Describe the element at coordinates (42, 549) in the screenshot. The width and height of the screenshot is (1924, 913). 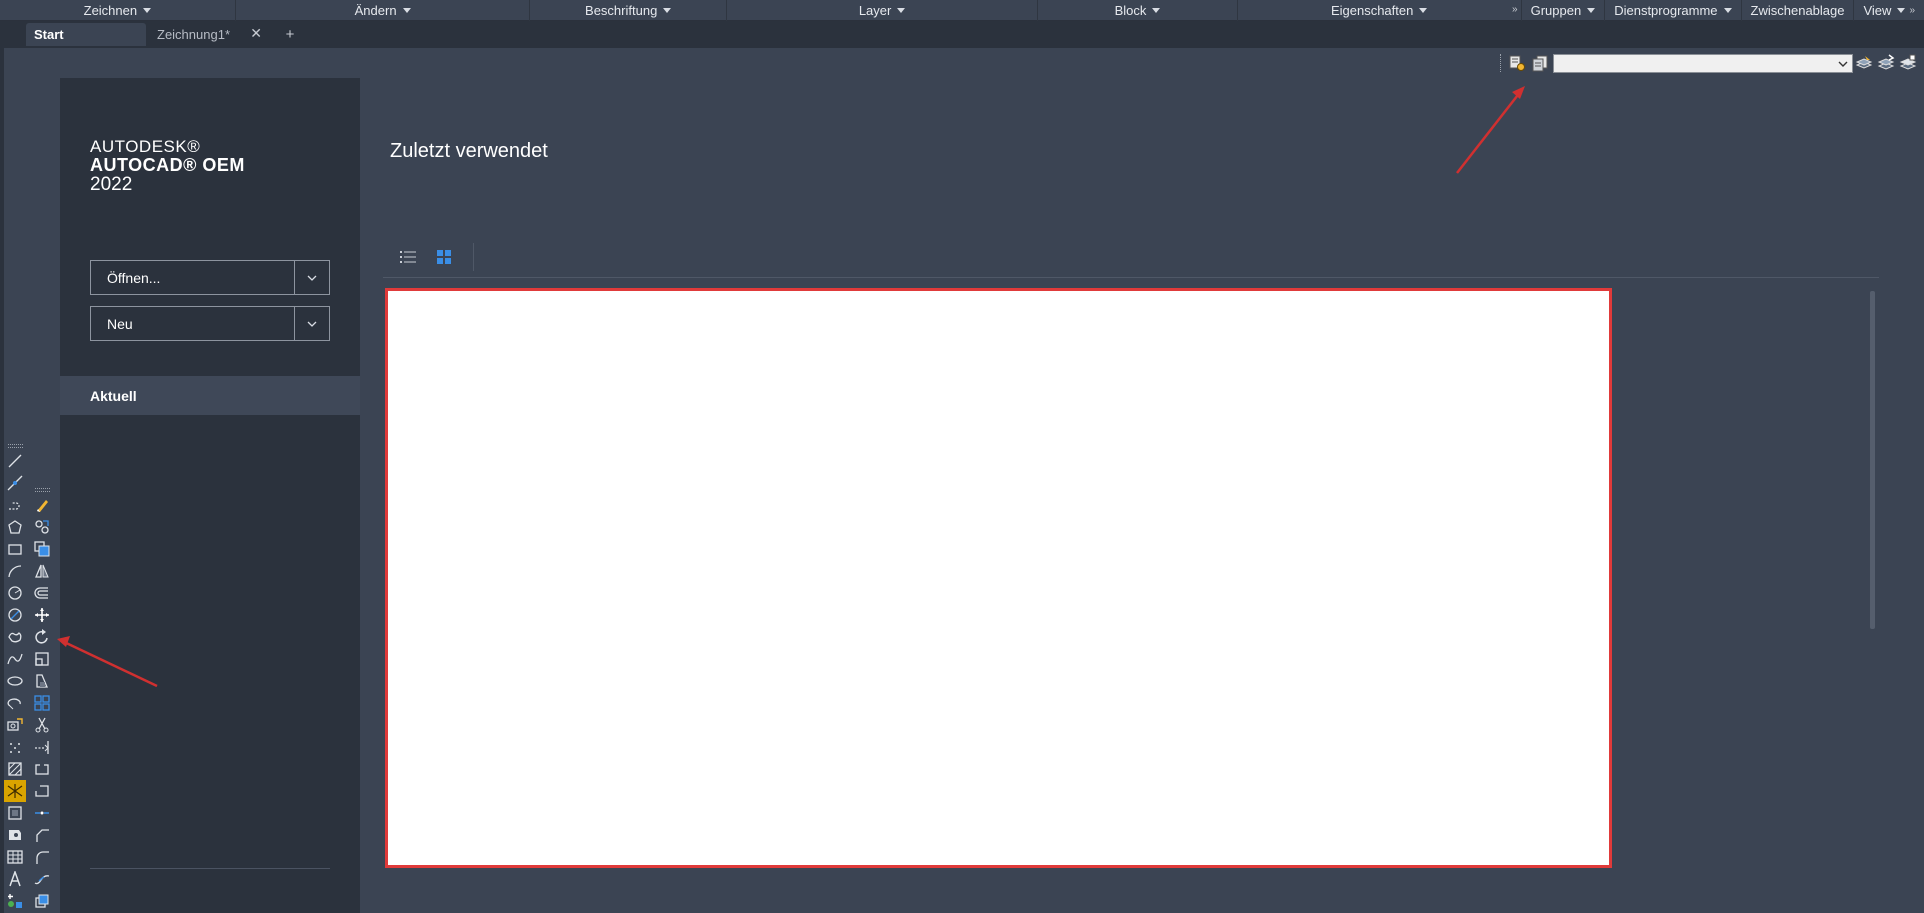
I see `copy-objects-icon` at that location.